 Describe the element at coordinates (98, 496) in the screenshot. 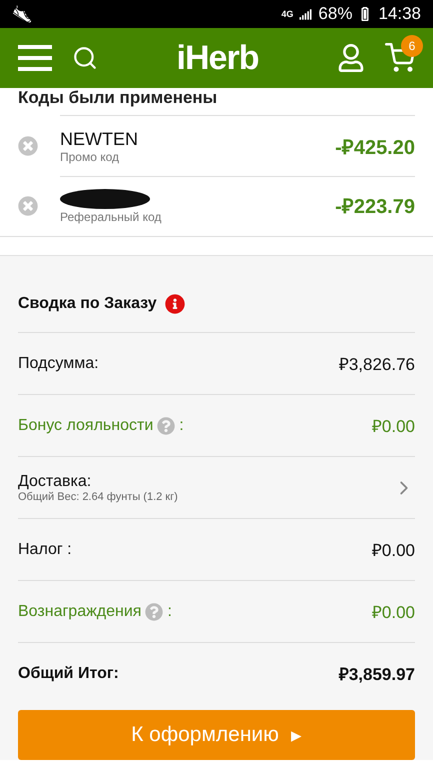

I see `weight-note: Общий Вес: 2.64 фунты (1.2 кг)` at that location.